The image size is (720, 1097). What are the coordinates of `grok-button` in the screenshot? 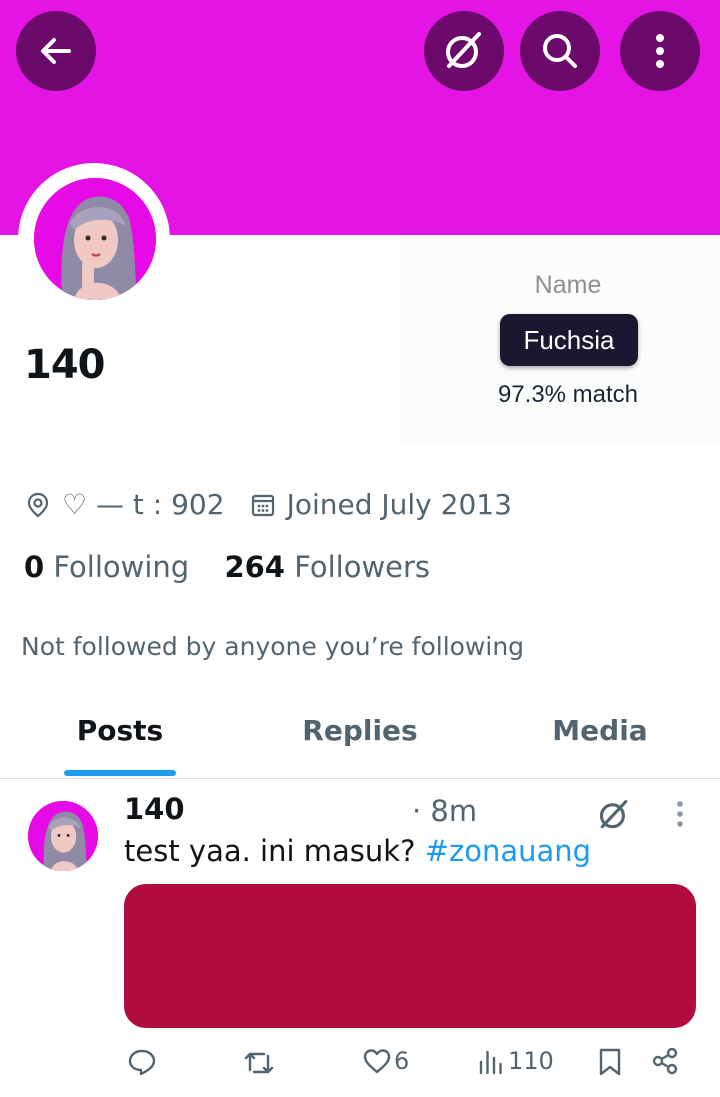 It's located at (464, 51).